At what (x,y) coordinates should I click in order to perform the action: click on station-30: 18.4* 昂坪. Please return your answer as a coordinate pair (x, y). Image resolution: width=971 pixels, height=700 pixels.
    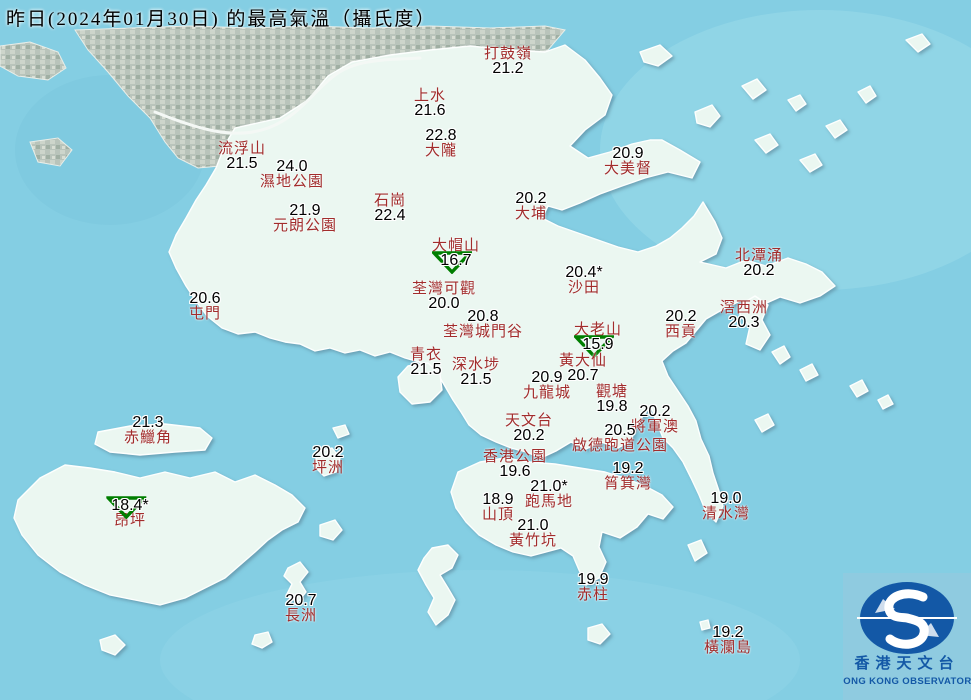
    Looking at the image, I should click on (127, 512).